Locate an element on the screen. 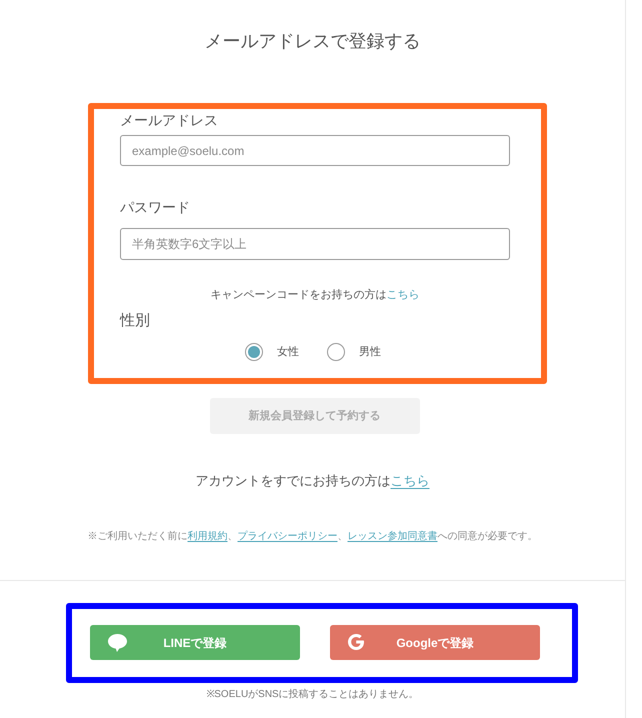 This screenshot has width=642, height=718. radio-label: 男性 is located at coordinates (370, 352).